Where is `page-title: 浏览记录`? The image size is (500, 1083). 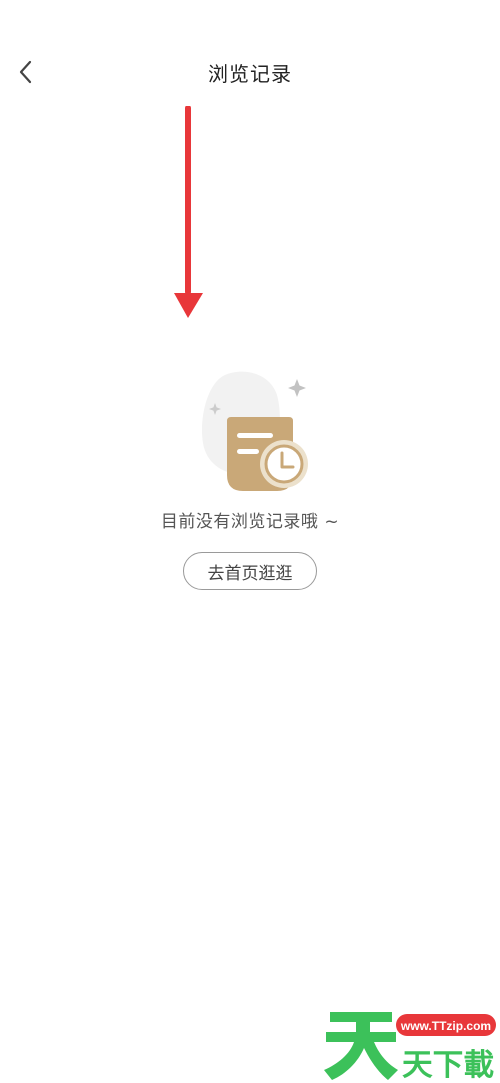 page-title: 浏览记录 is located at coordinates (250, 74).